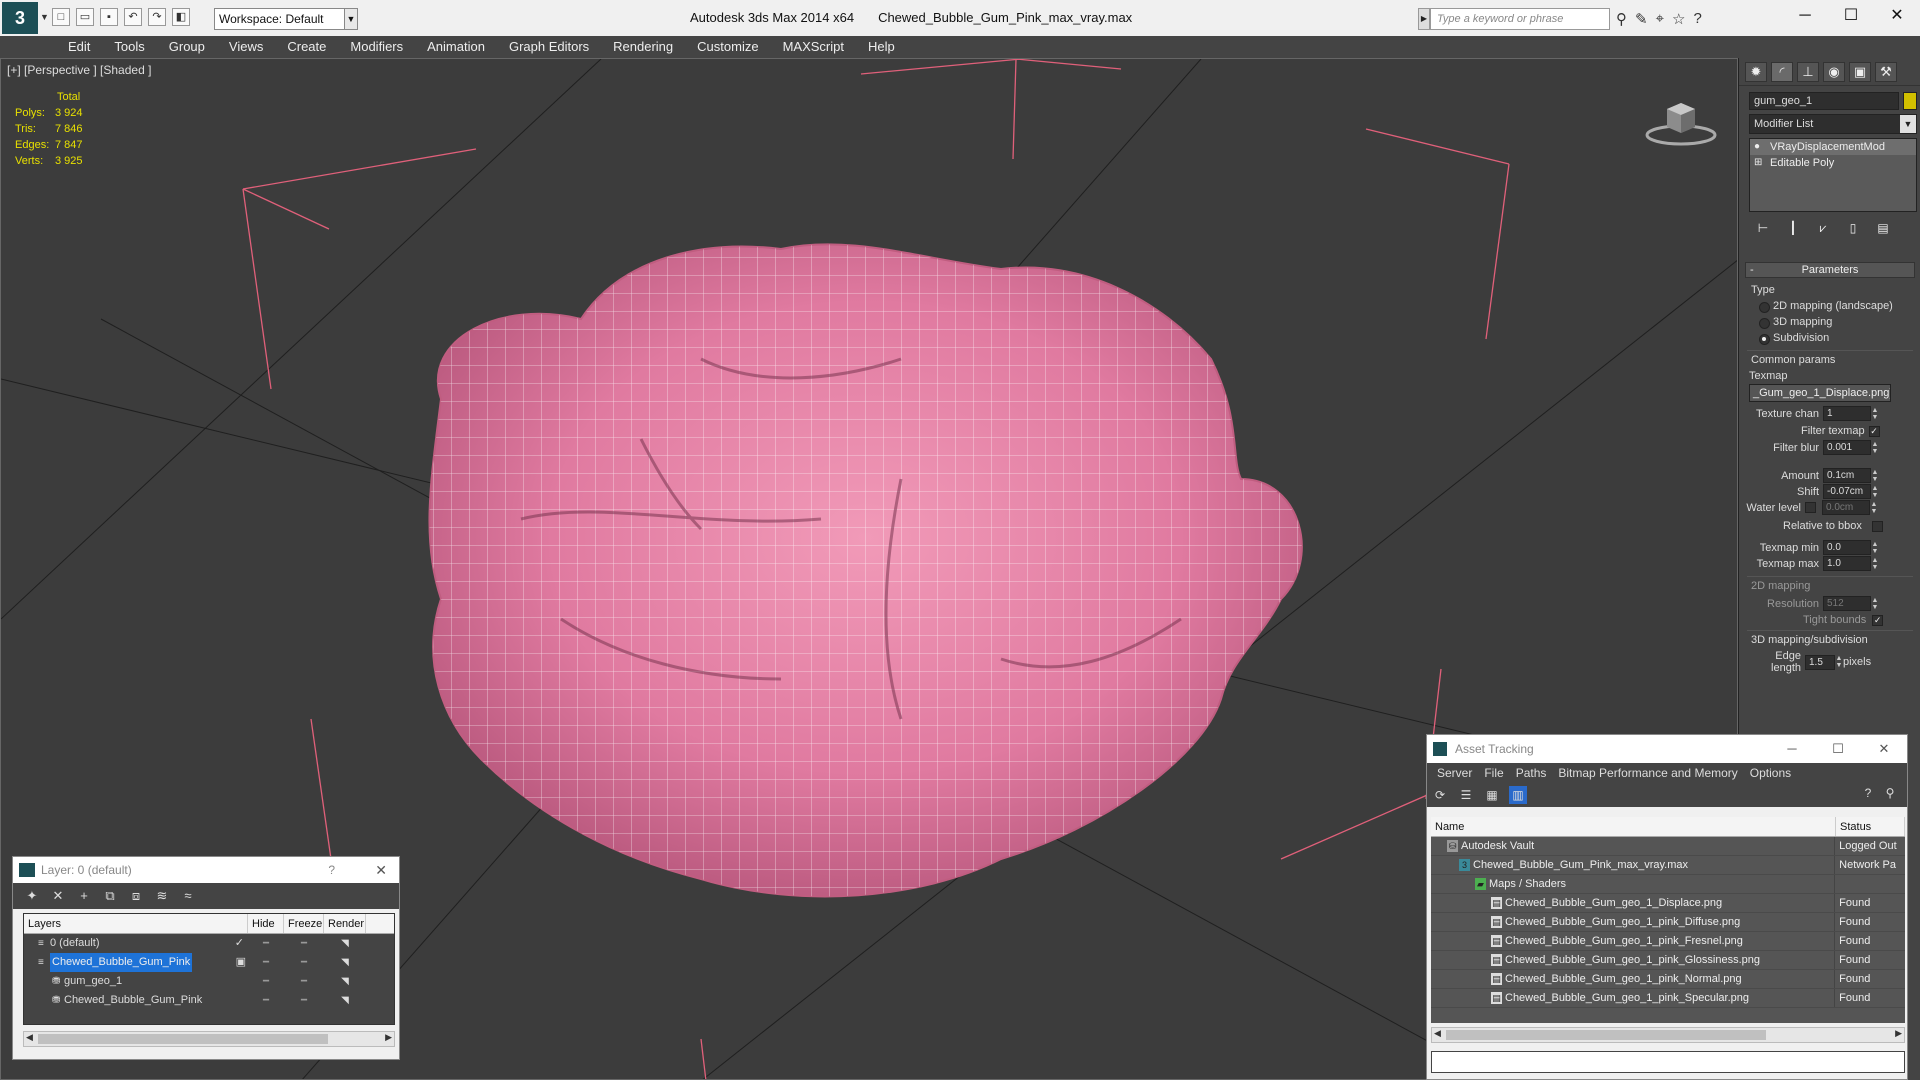  Describe the element at coordinates (1492, 795) in the screenshot. I see `thumbnail-view-icon: ▦` at that location.